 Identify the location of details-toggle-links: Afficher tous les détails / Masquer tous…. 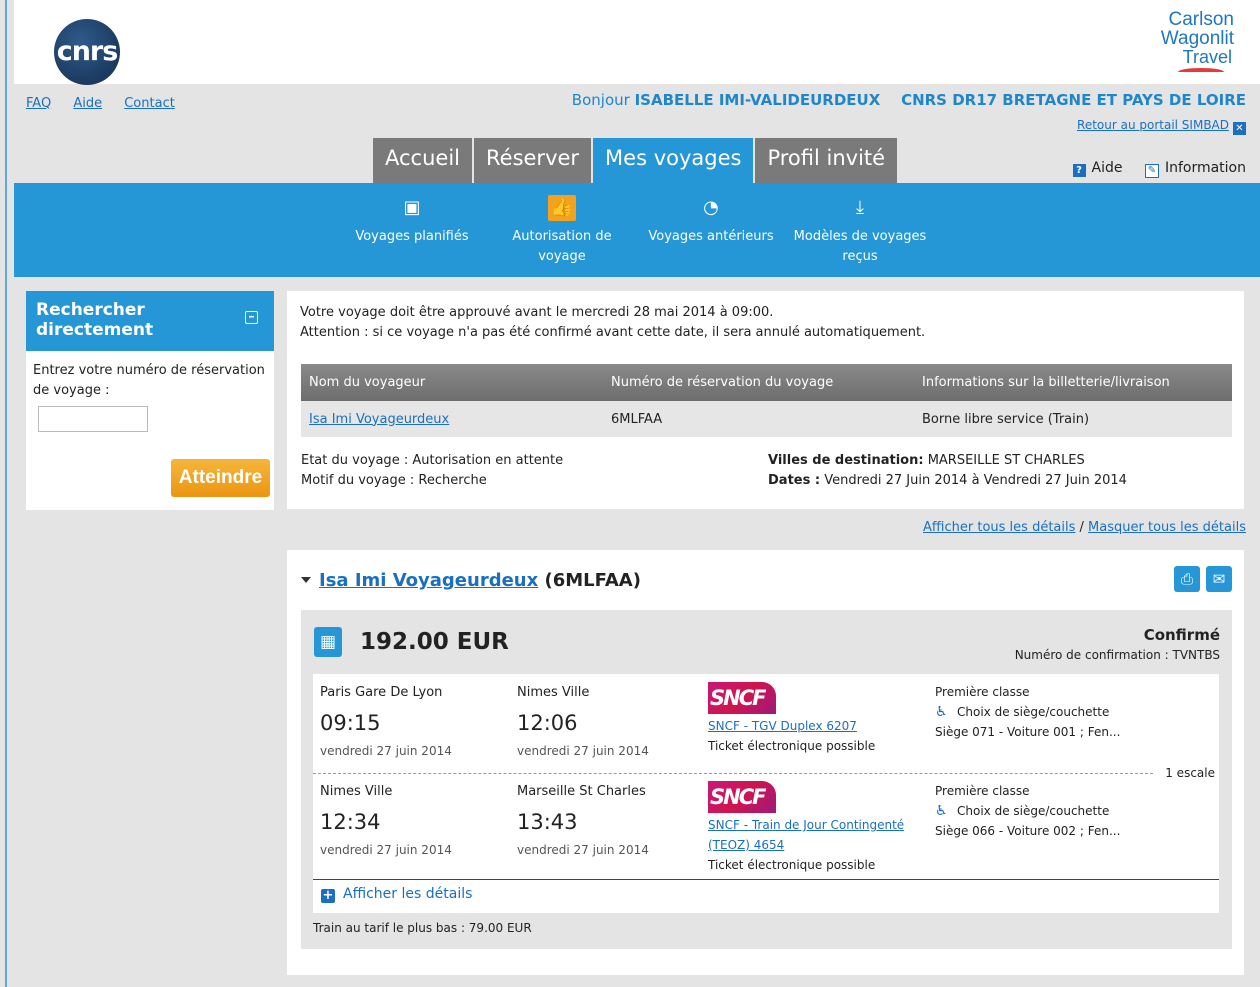
(1084, 527).